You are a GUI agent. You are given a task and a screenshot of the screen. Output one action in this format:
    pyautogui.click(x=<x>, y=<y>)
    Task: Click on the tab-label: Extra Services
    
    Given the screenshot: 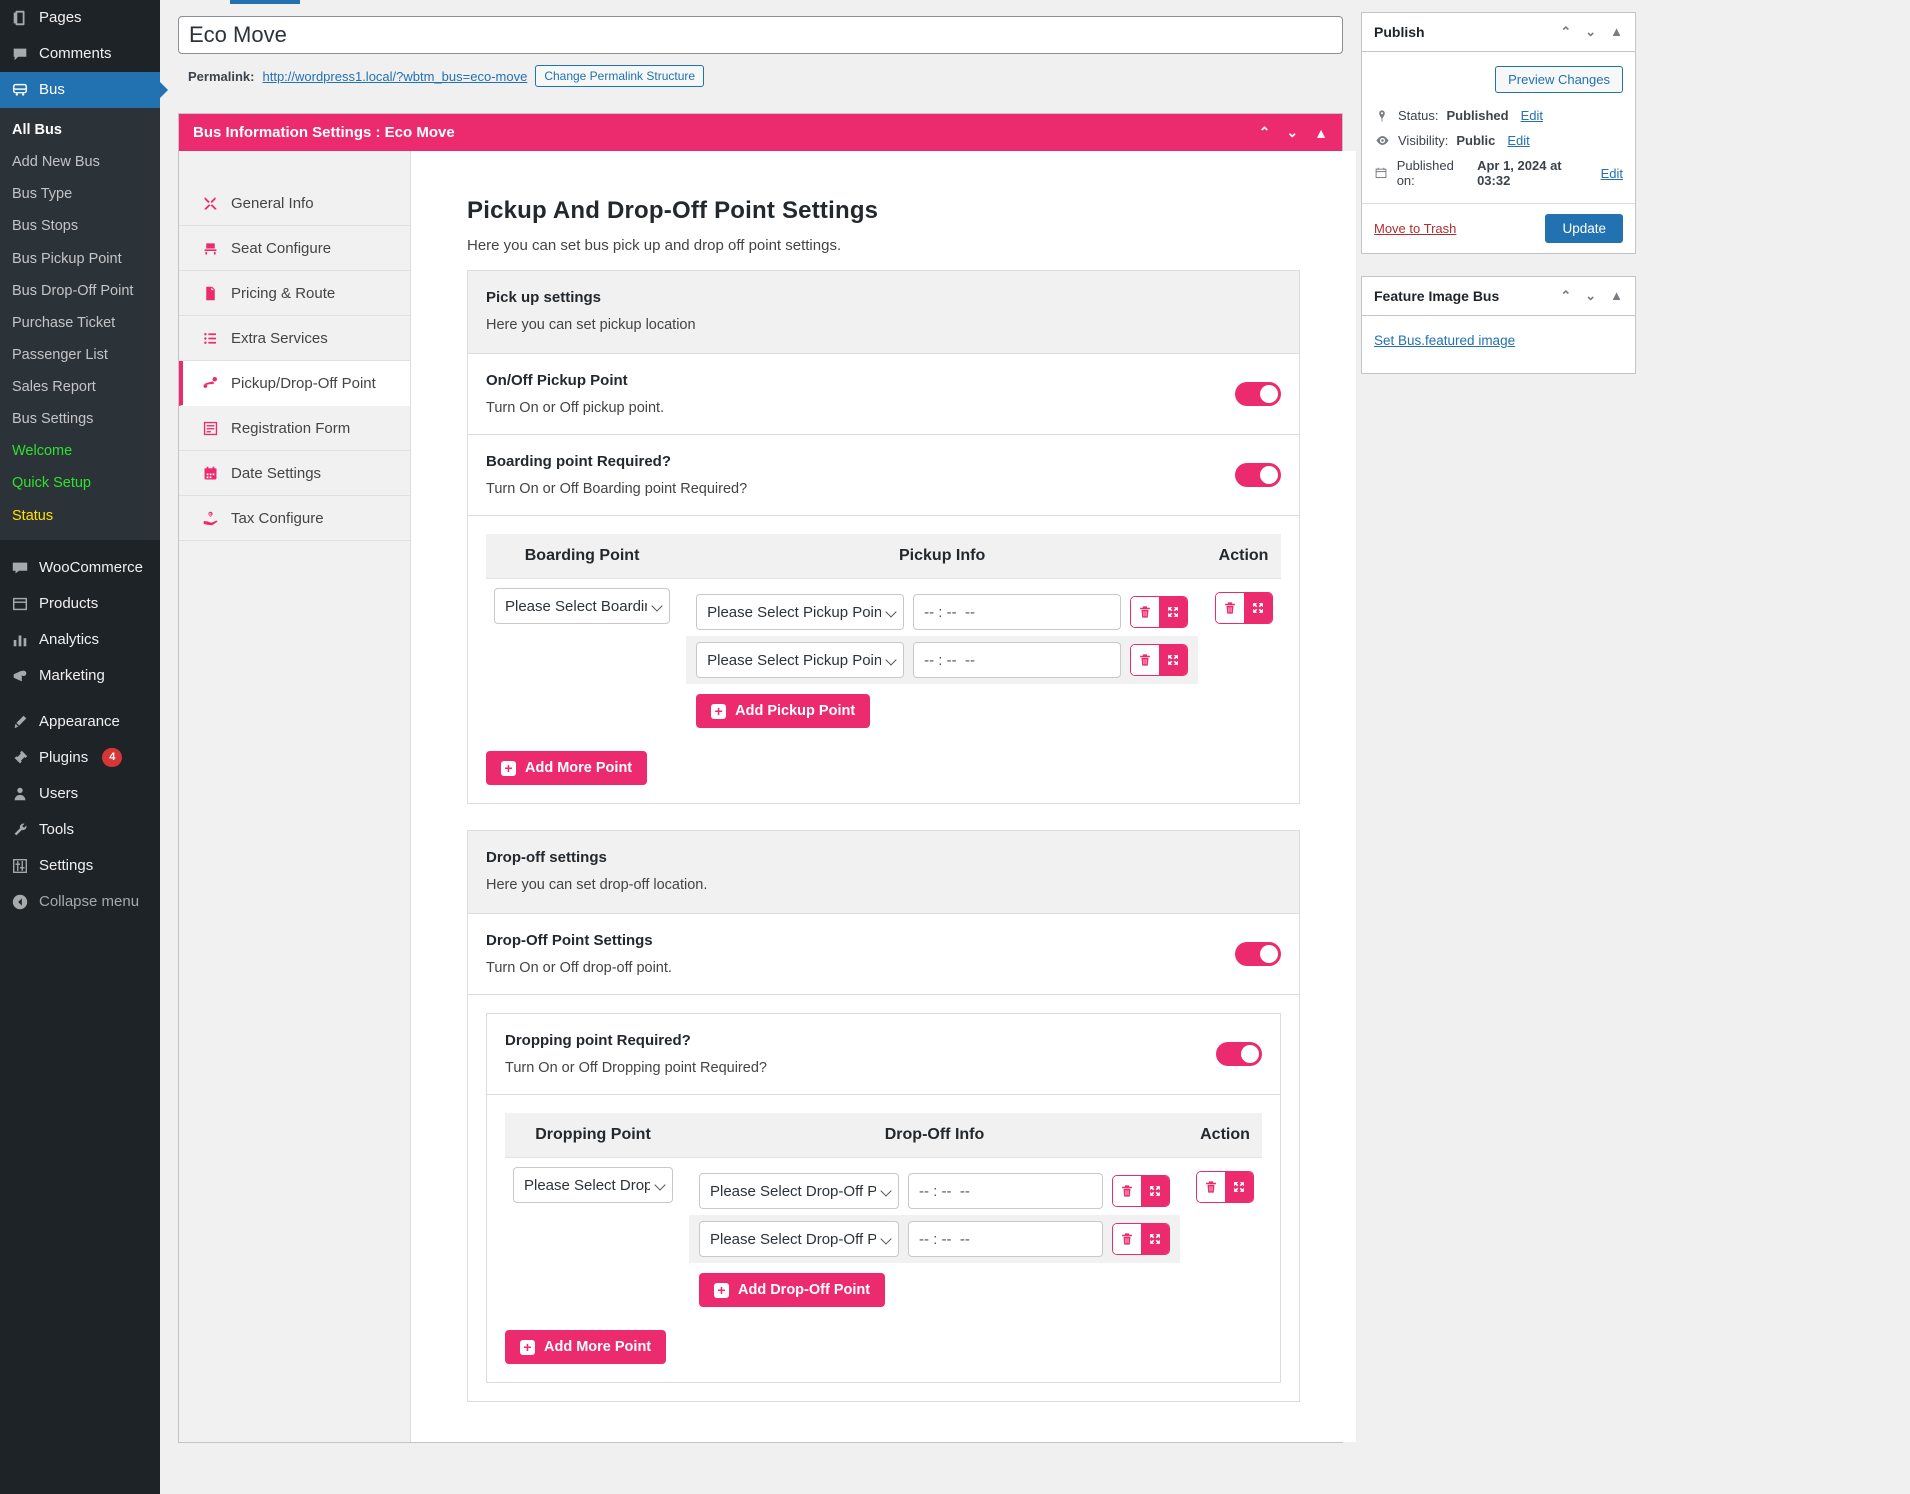 What is the action you would take?
    pyautogui.click(x=279, y=338)
    